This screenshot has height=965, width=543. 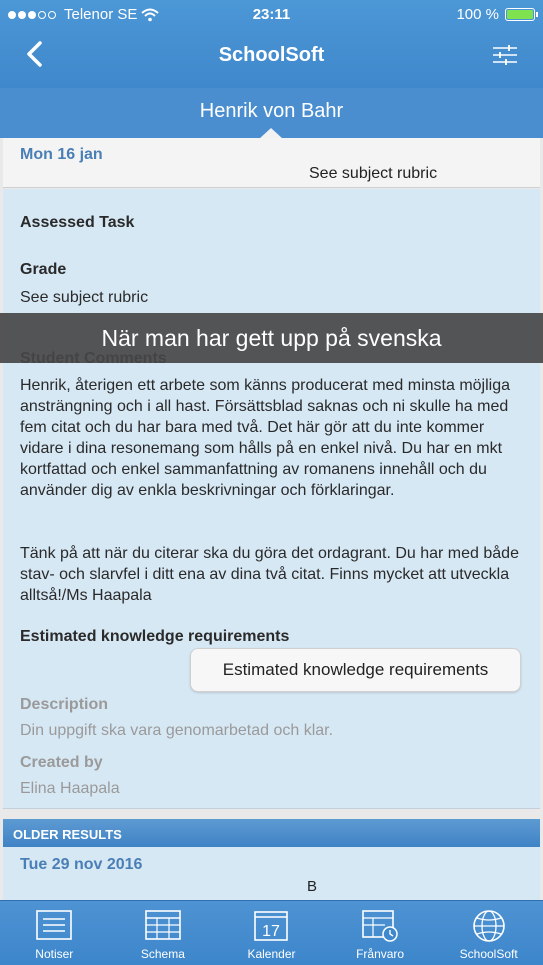 I want to click on tab-label: Kalender, so click(x=271, y=954).